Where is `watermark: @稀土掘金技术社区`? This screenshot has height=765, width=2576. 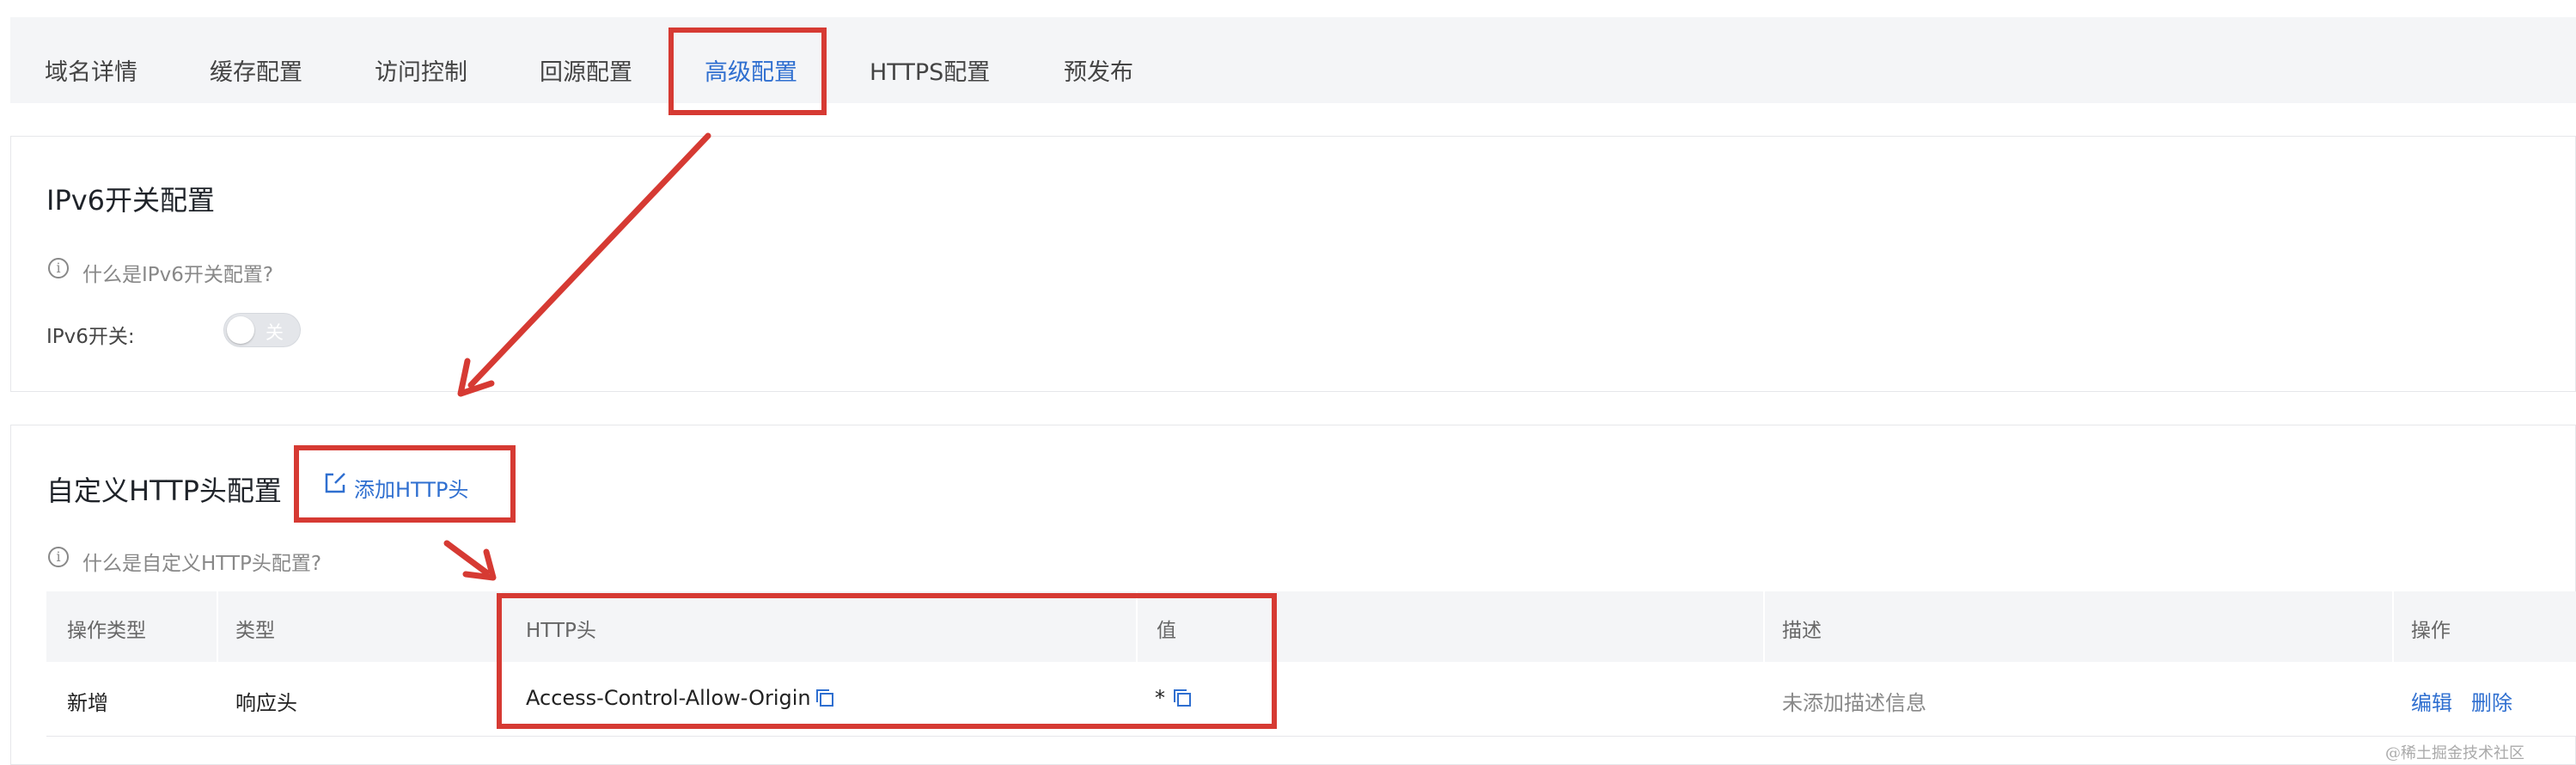
watermark: @稀土掘金技术社区 is located at coordinates (2454, 753).